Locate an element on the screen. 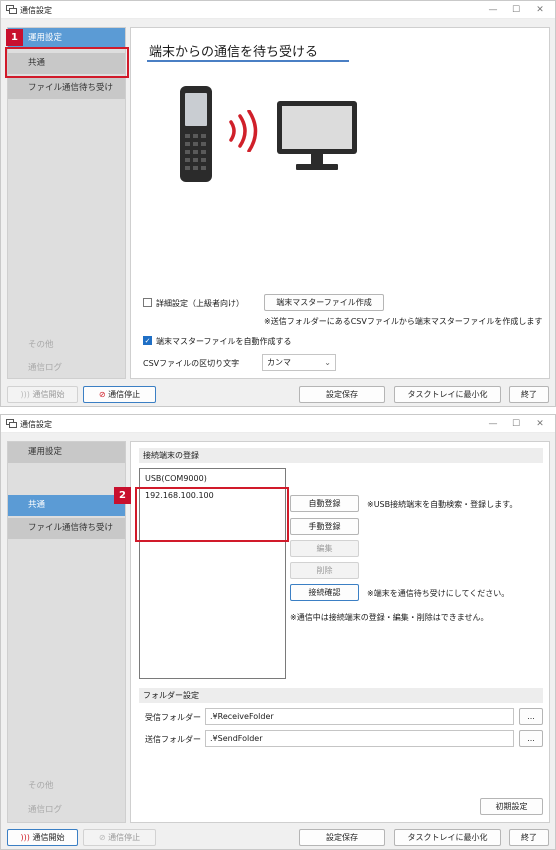  monitor-icon is located at coordinates (317, 135).